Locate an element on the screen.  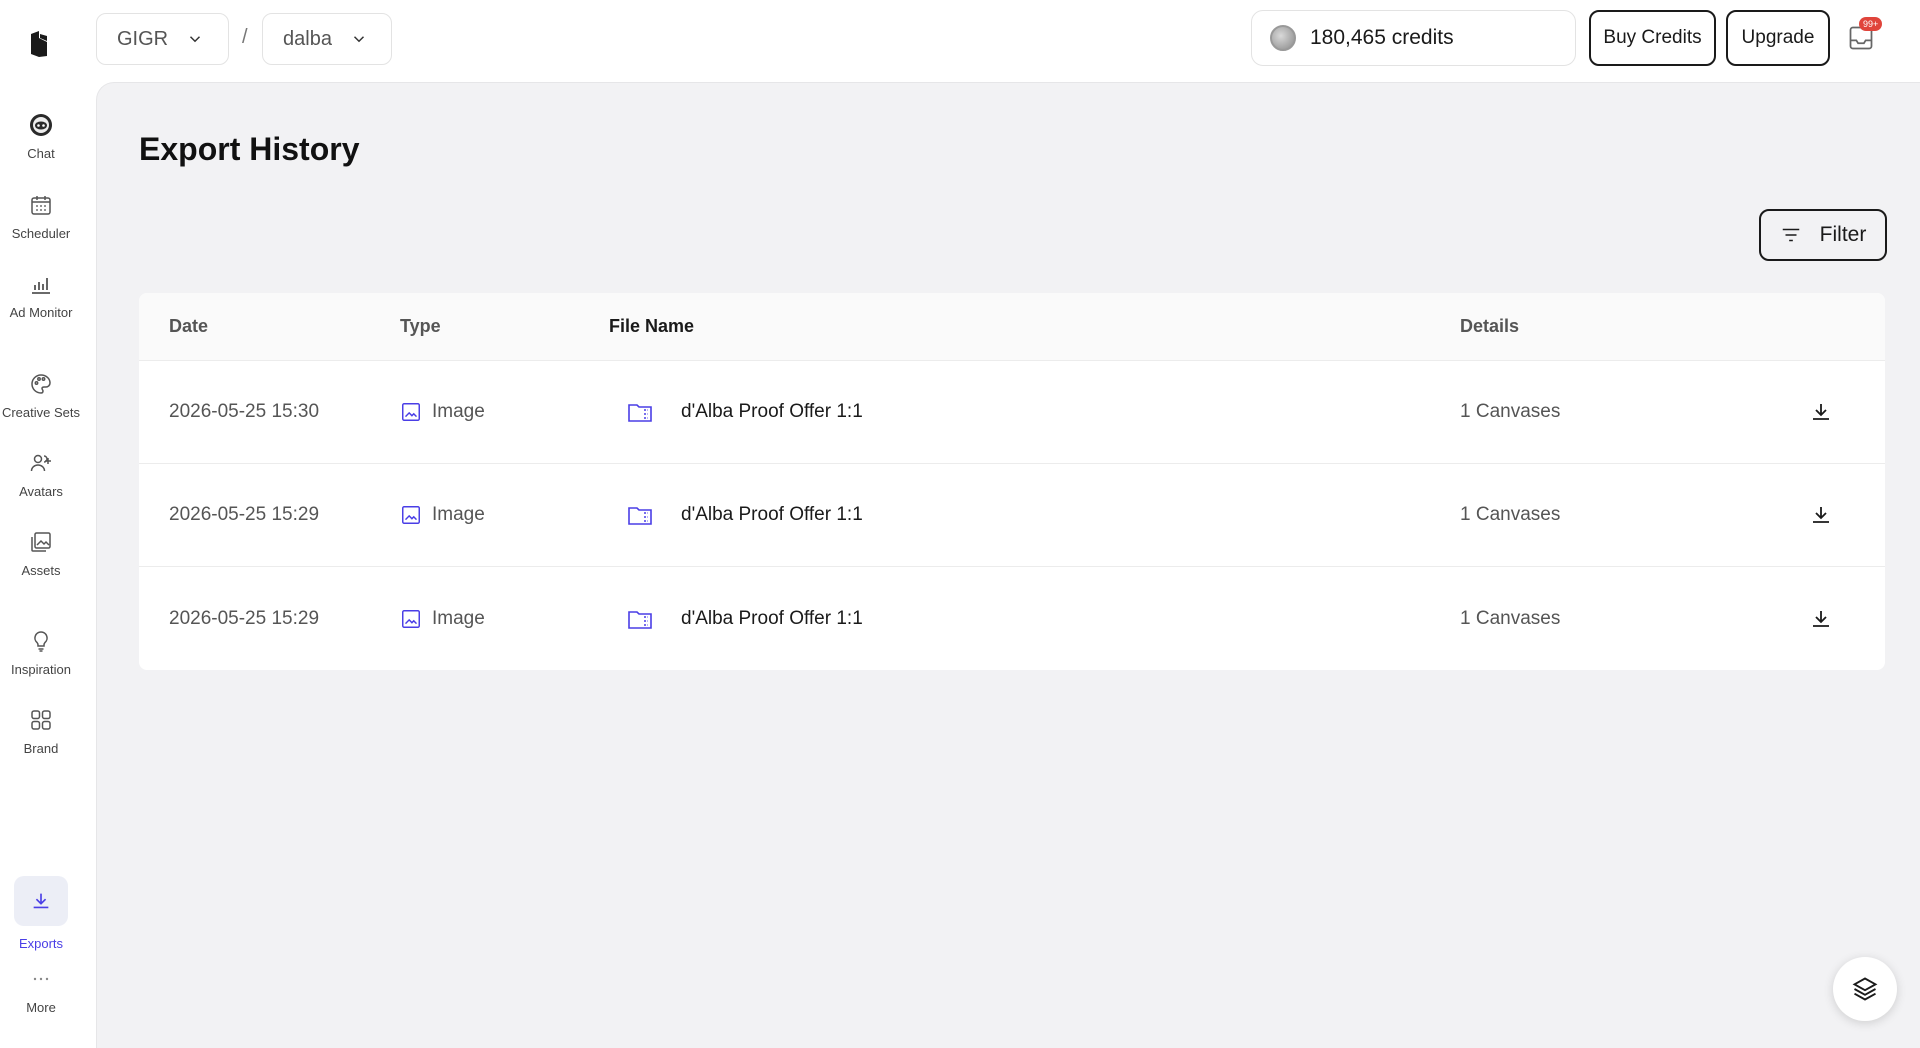
row-date: 2026-05-25 15:30 is located at coordinates (244, 411).